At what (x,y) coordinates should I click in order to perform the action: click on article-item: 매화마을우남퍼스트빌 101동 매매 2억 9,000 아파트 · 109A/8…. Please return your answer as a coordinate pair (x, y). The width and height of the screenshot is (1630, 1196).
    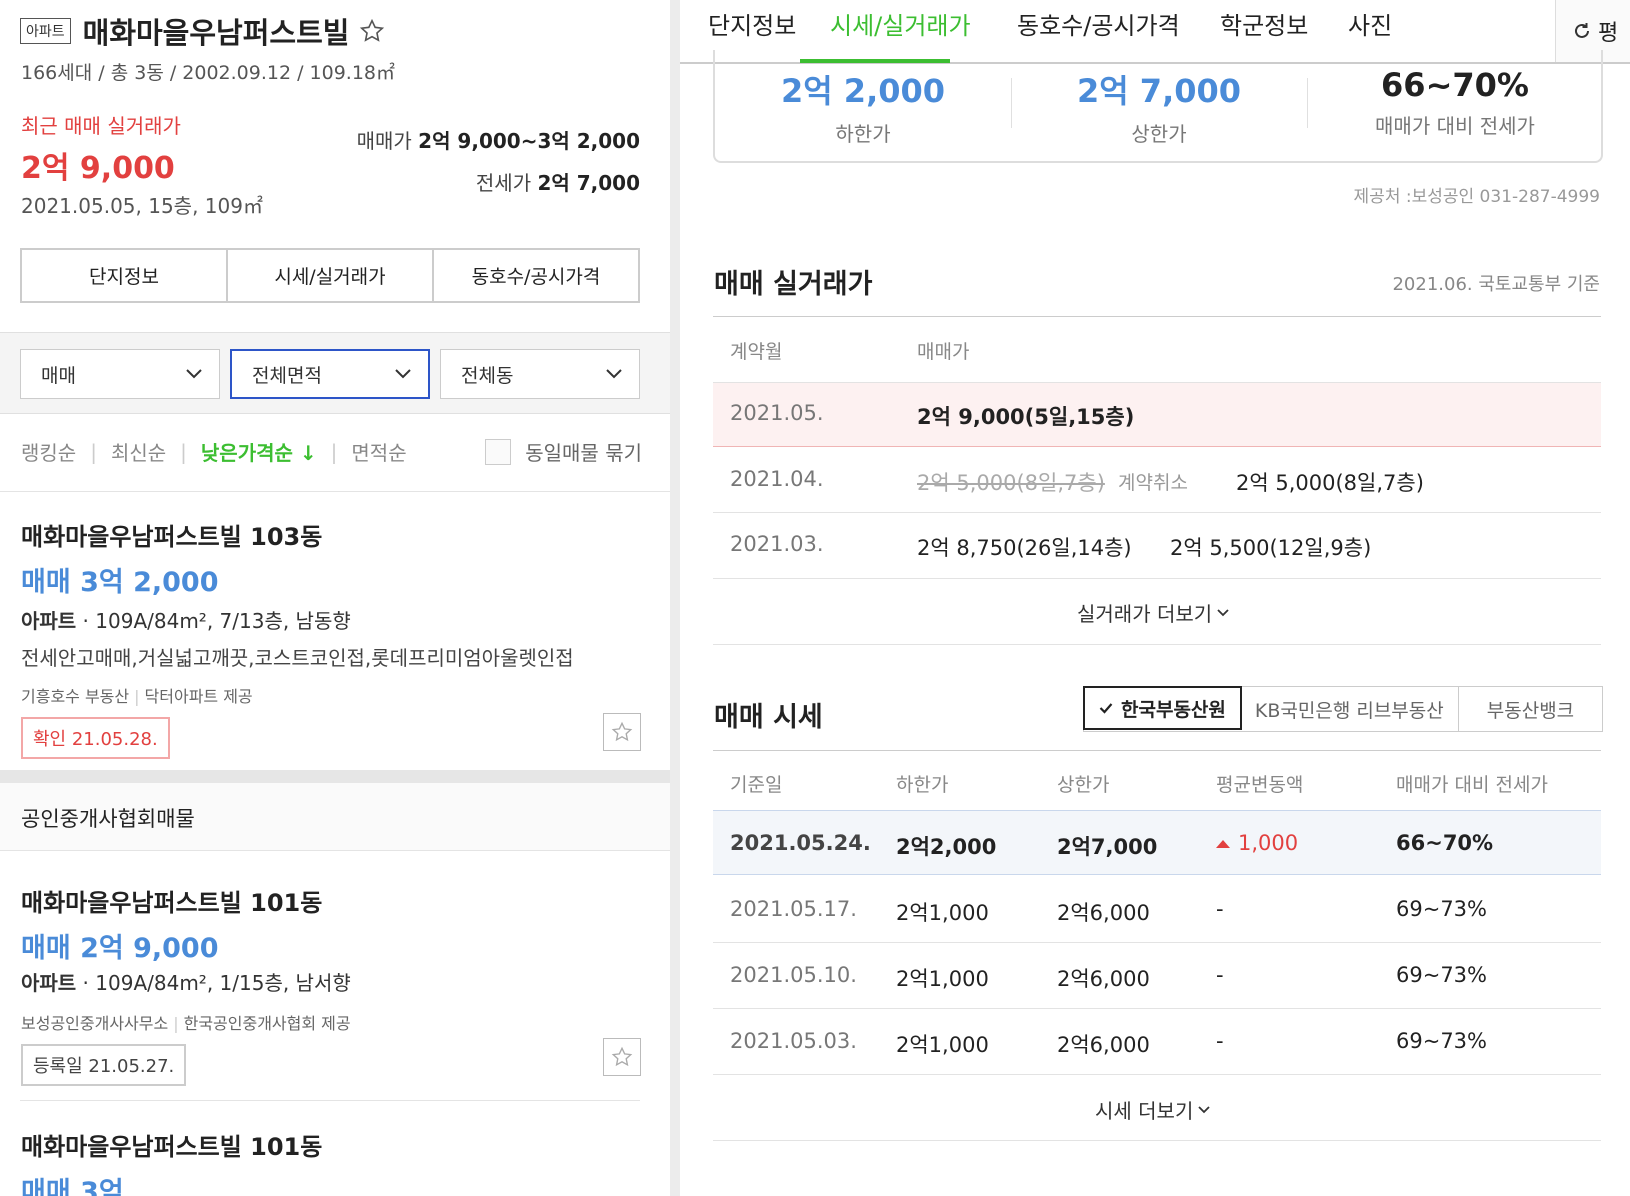
    Looking at the image, I should click on (331, 984).